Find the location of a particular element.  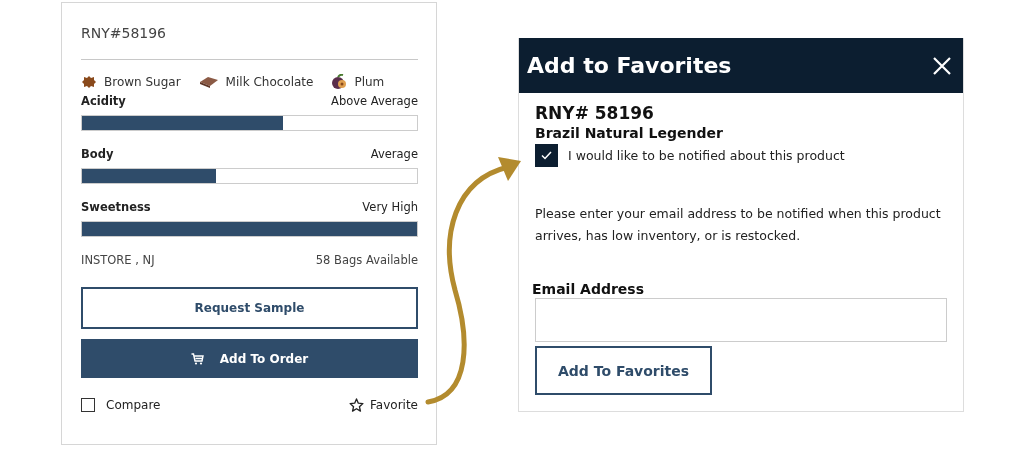

plum-icon is located at coordinates (339, 82).